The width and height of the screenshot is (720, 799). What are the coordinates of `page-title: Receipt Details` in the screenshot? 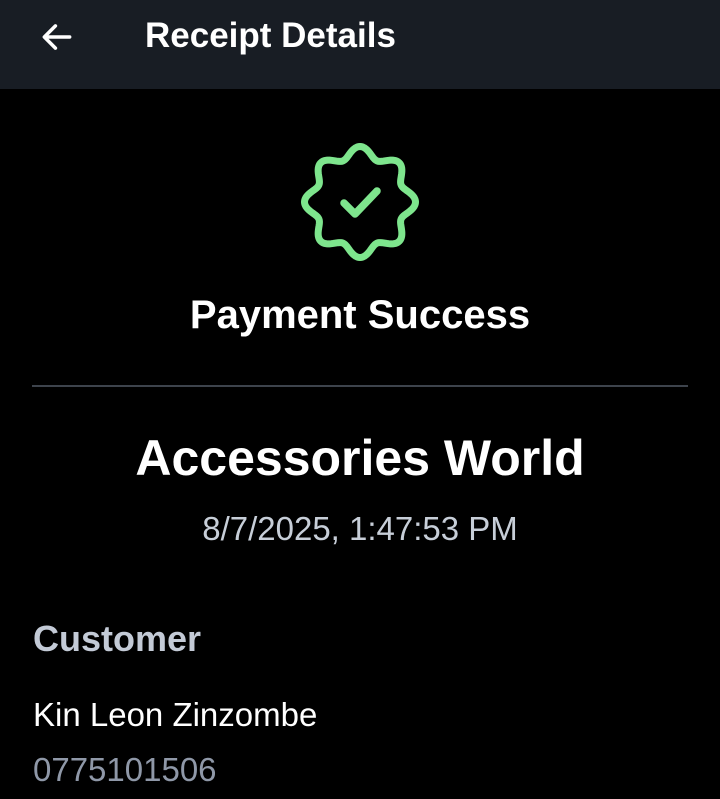 It's located at (270, 35).